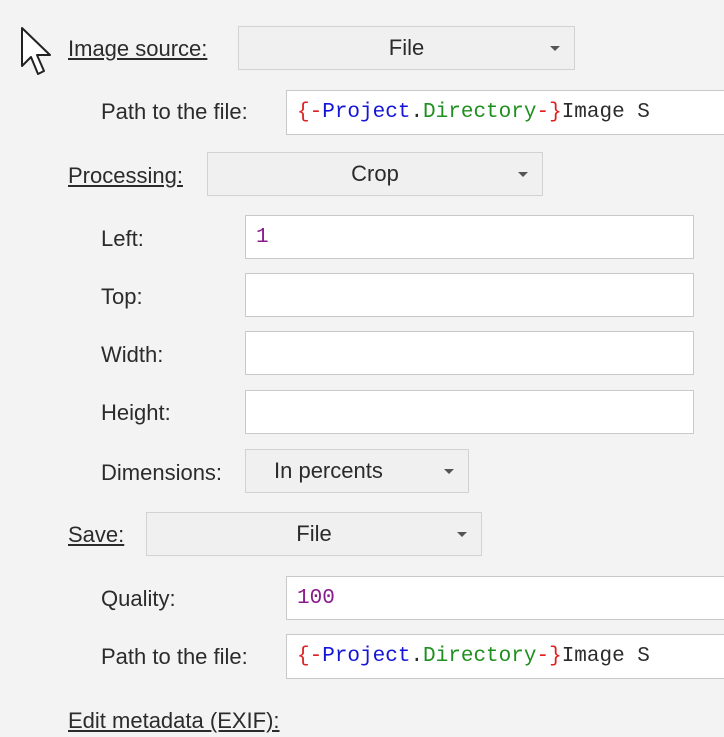 This screenshot has height=737, width=724. I want to click on save-dropdown: File, so click(314, 534).